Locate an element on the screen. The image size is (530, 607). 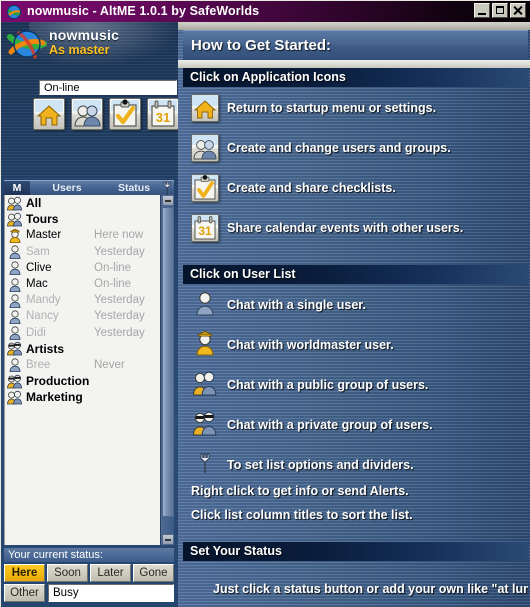
list-item-name: Clive is located at coordinates (39, 267).